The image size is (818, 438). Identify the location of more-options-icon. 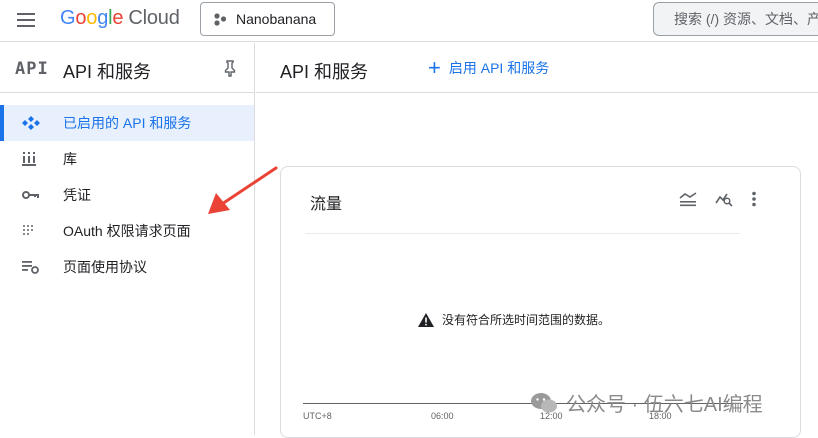
(754, 201).